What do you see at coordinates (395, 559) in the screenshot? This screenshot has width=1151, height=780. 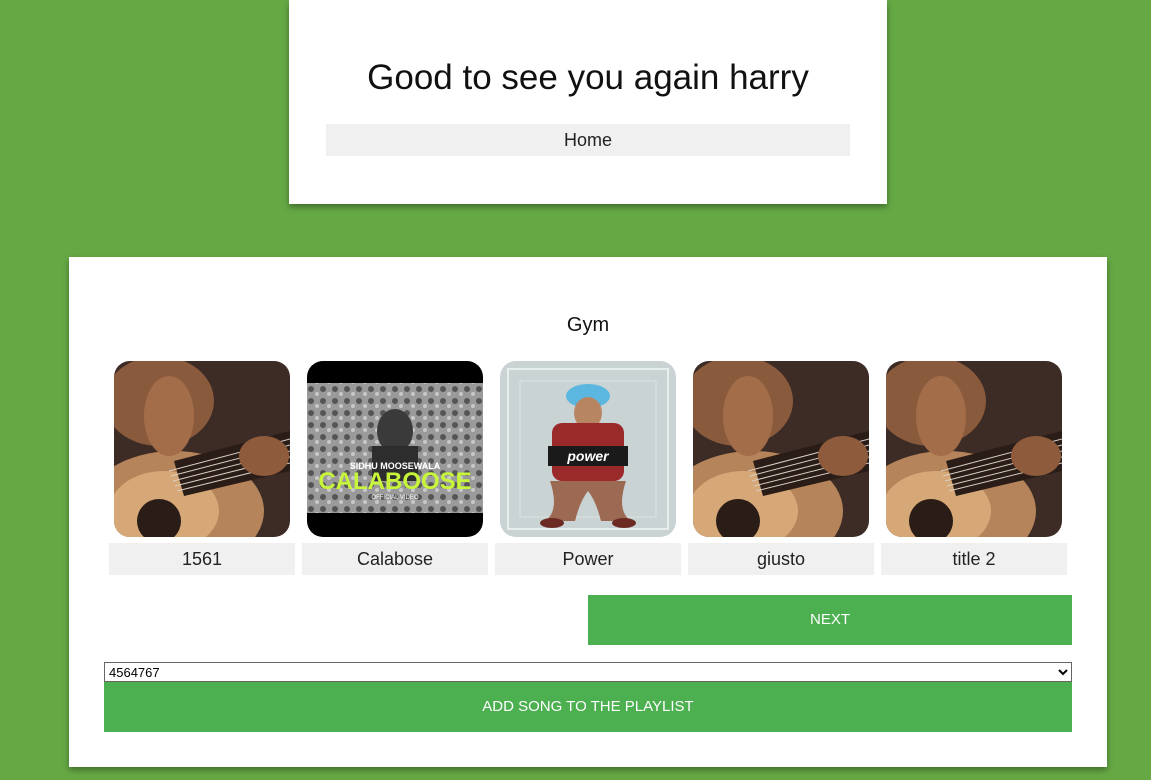 I see `song-title: Calabose` at bounding box center [395, 559].